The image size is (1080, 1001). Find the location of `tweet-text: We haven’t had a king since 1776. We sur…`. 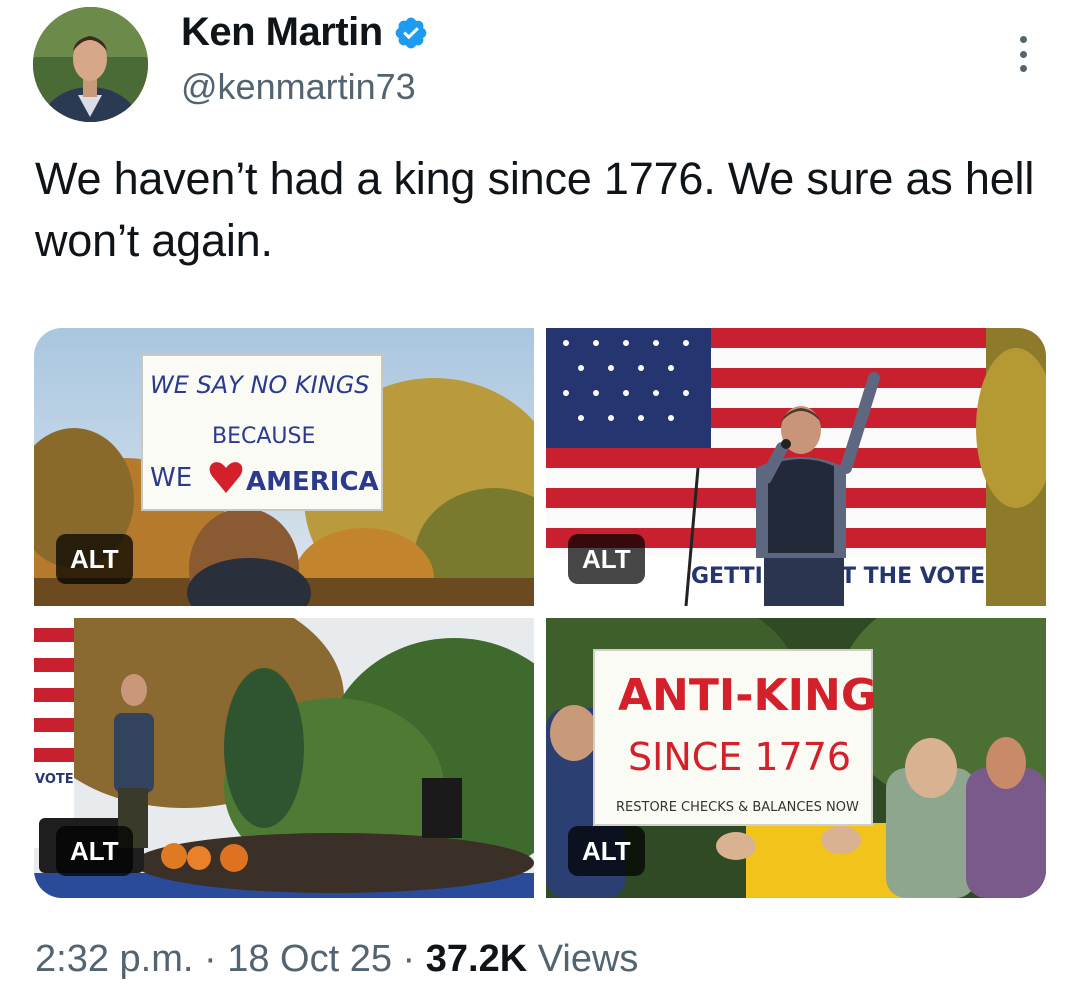

tweet-text: We haven’t had a king since 1776. We sur… is located at coordinates (535, 209).